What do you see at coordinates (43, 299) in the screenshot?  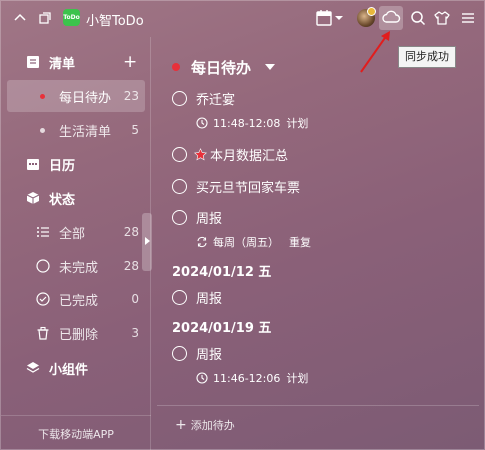 I see `check-circle-icon` at bounding box center [43, 299].